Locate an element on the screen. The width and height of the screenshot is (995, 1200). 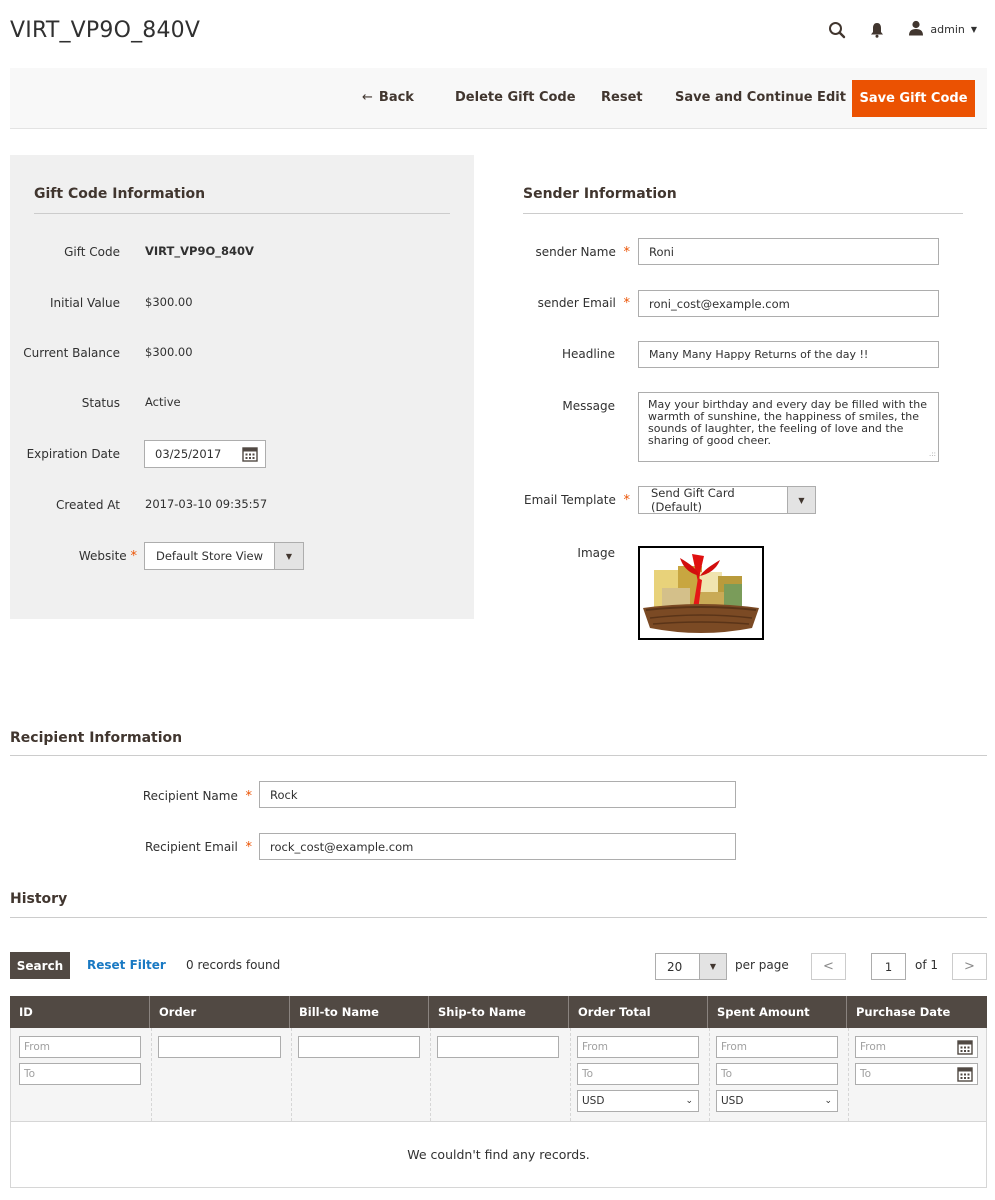
email-template-label-text: Email Template is located at coordinates (569, 500).